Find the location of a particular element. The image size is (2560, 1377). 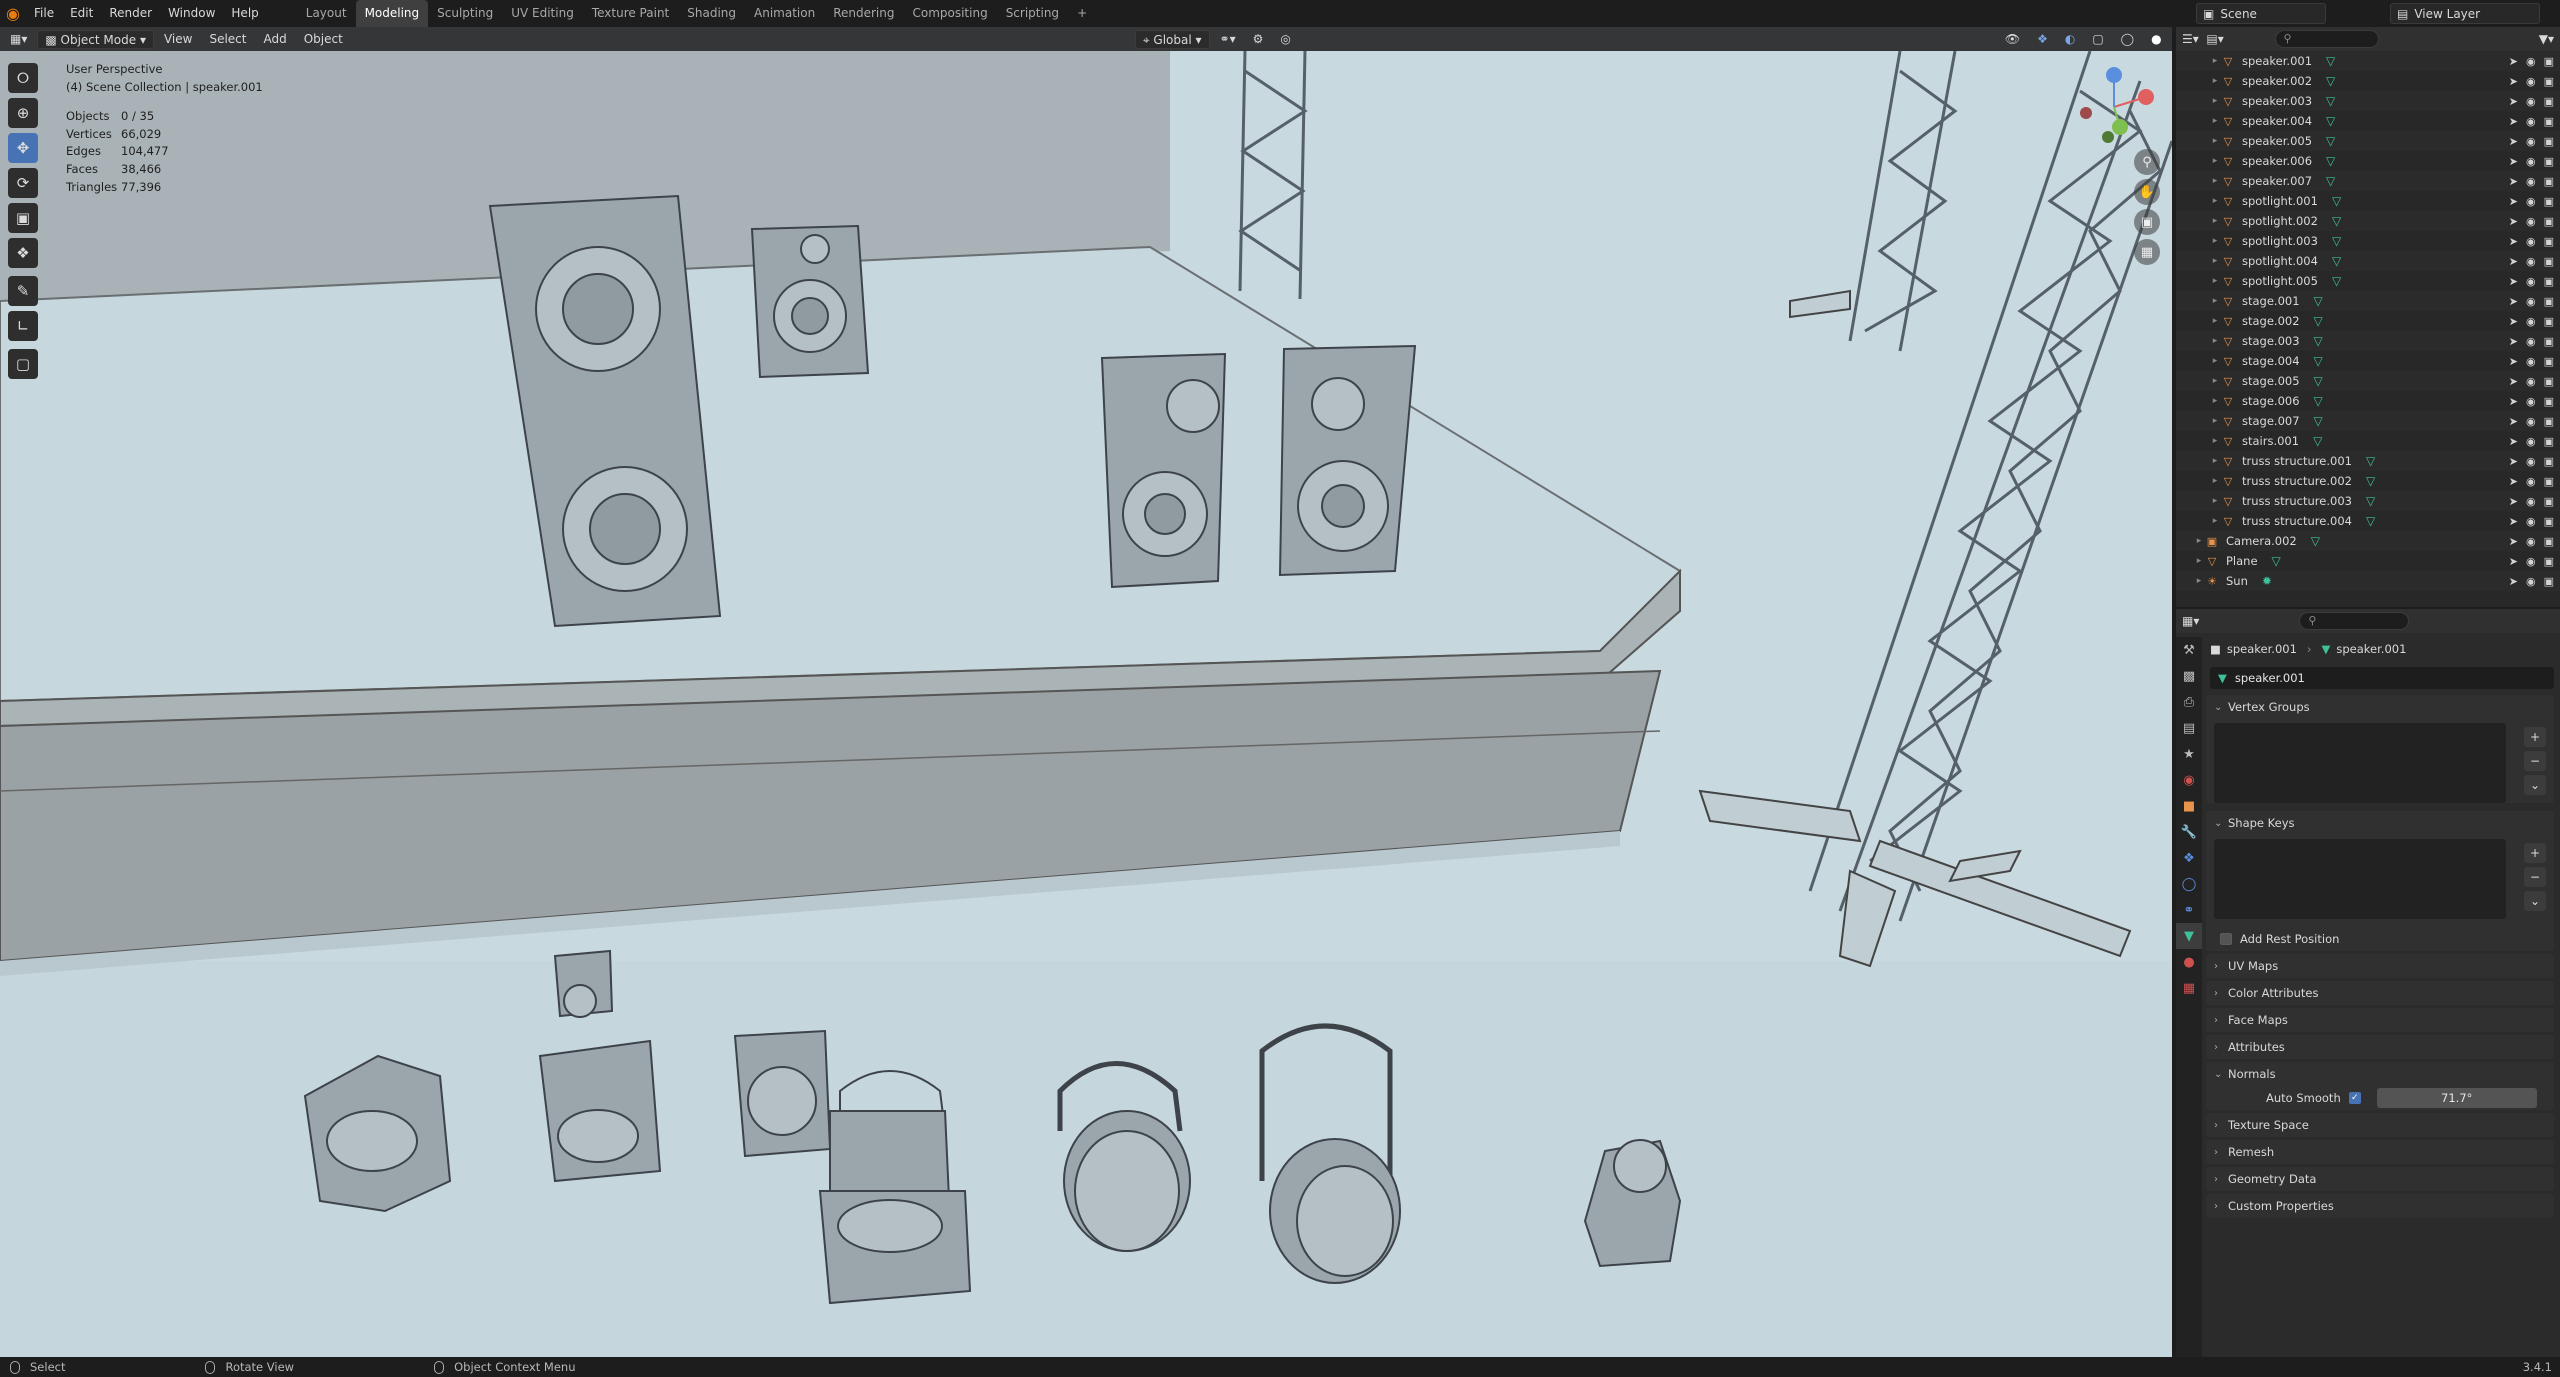

outliner-item: ▸ ▽ stage.005 ▽ ➤ ◉ ▣ is located at coordinates (2368, 381).